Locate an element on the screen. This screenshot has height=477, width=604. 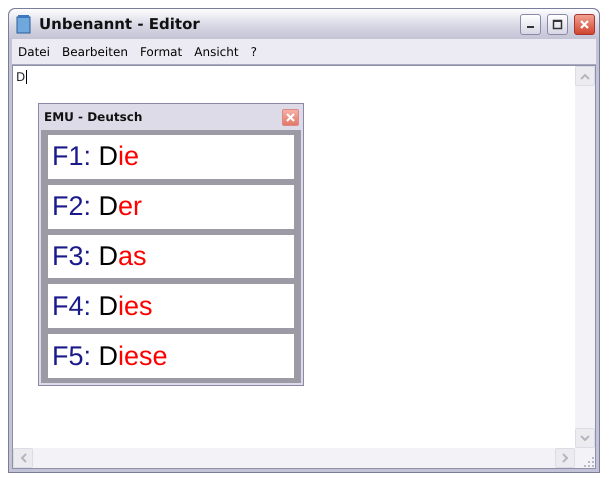
editor-text: D is located at coordinates (22, 77).